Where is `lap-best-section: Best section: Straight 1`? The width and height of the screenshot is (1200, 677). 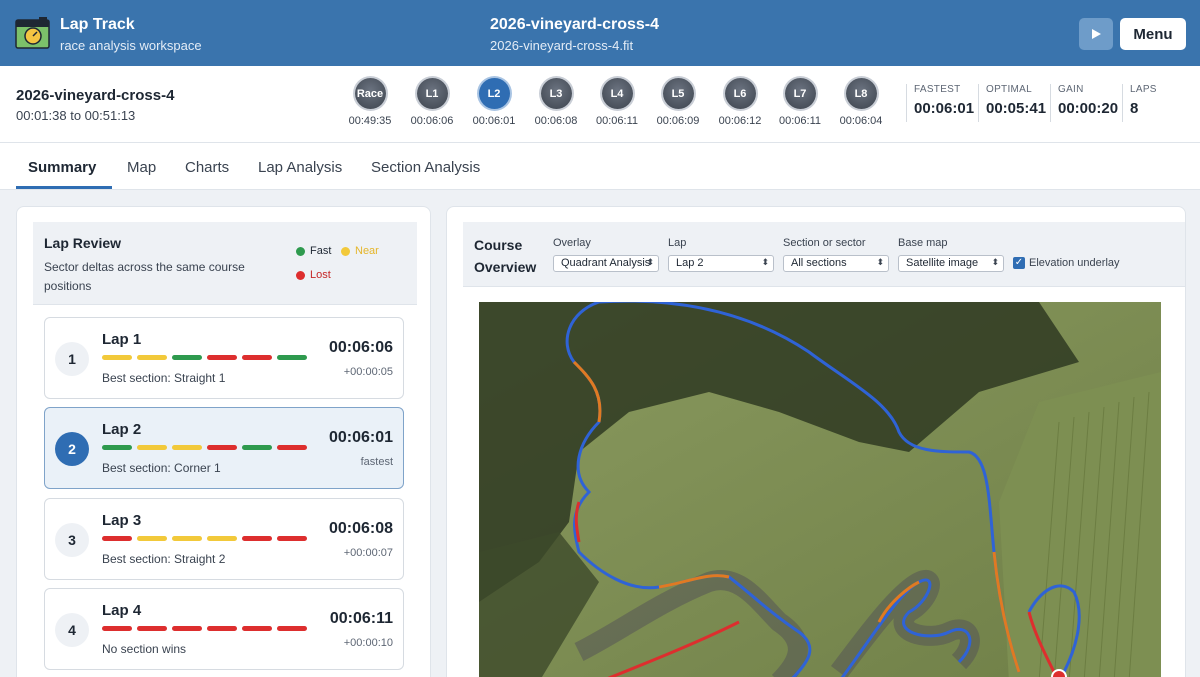
lap-best-section: Best section: Straight 1 is located at coordinates (164, 378).